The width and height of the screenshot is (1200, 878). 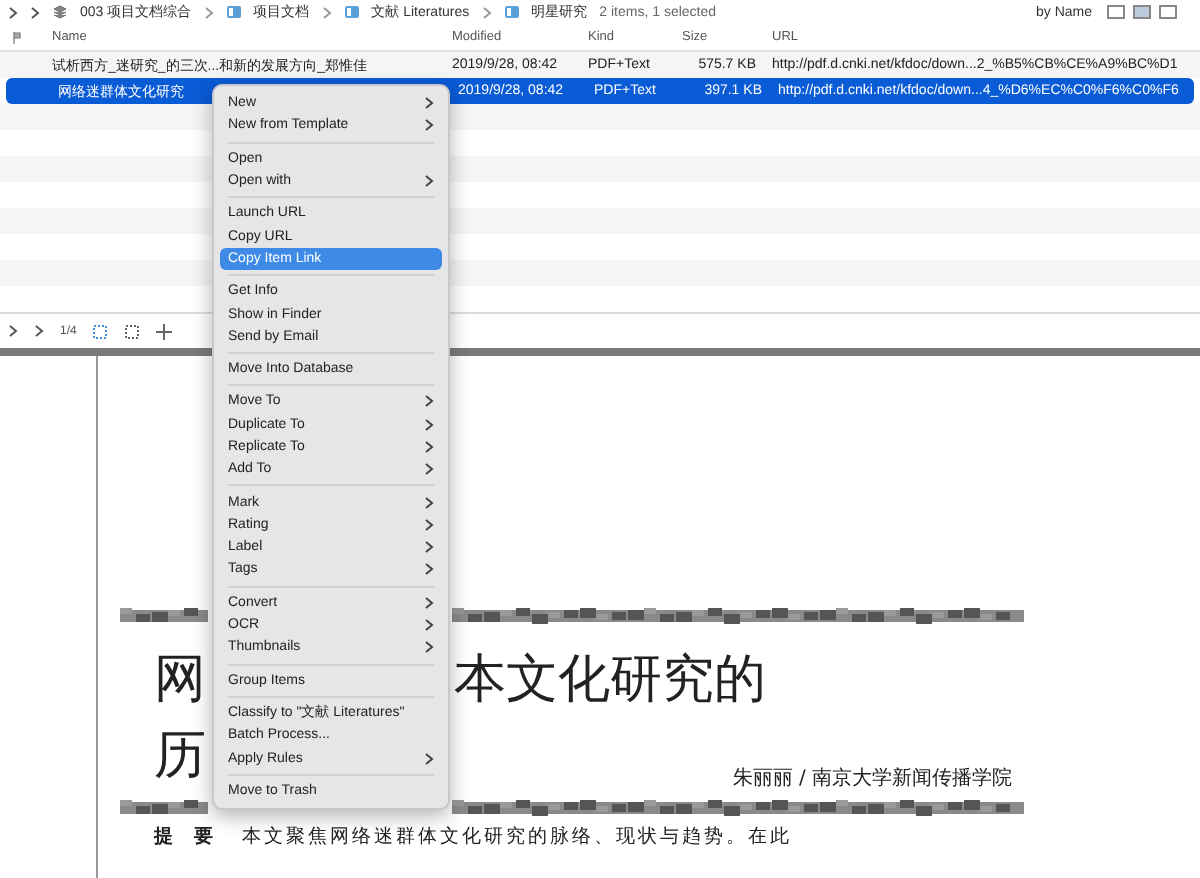 I want to click on document-title: 历, so click(x=180, y=756).